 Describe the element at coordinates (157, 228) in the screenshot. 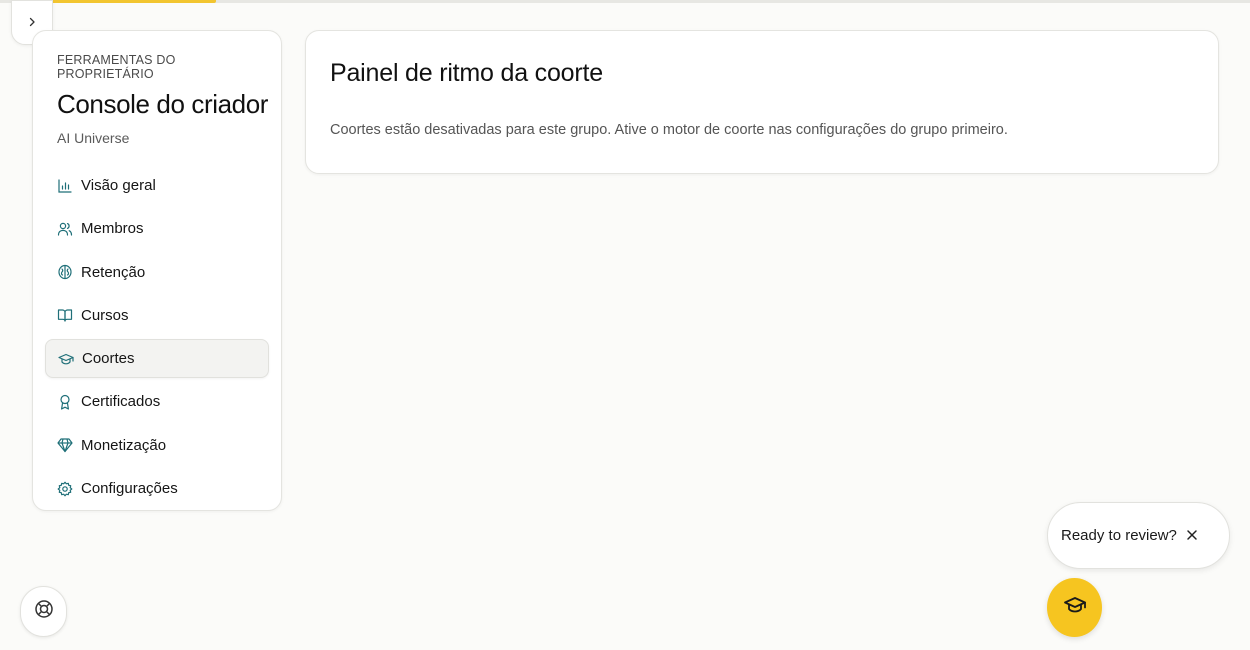

I see `sidebar-item-membros: Membros` at that location.